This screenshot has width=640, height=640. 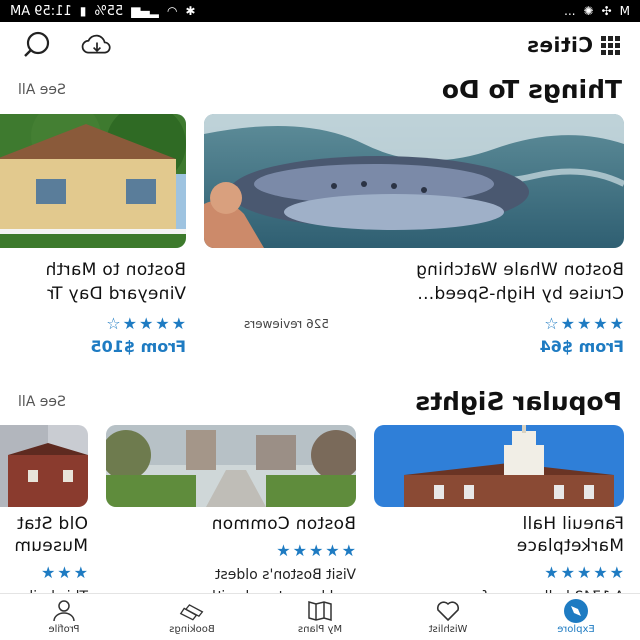 I want to click on card-title-line2: Museum, so click(x=51, y=546).